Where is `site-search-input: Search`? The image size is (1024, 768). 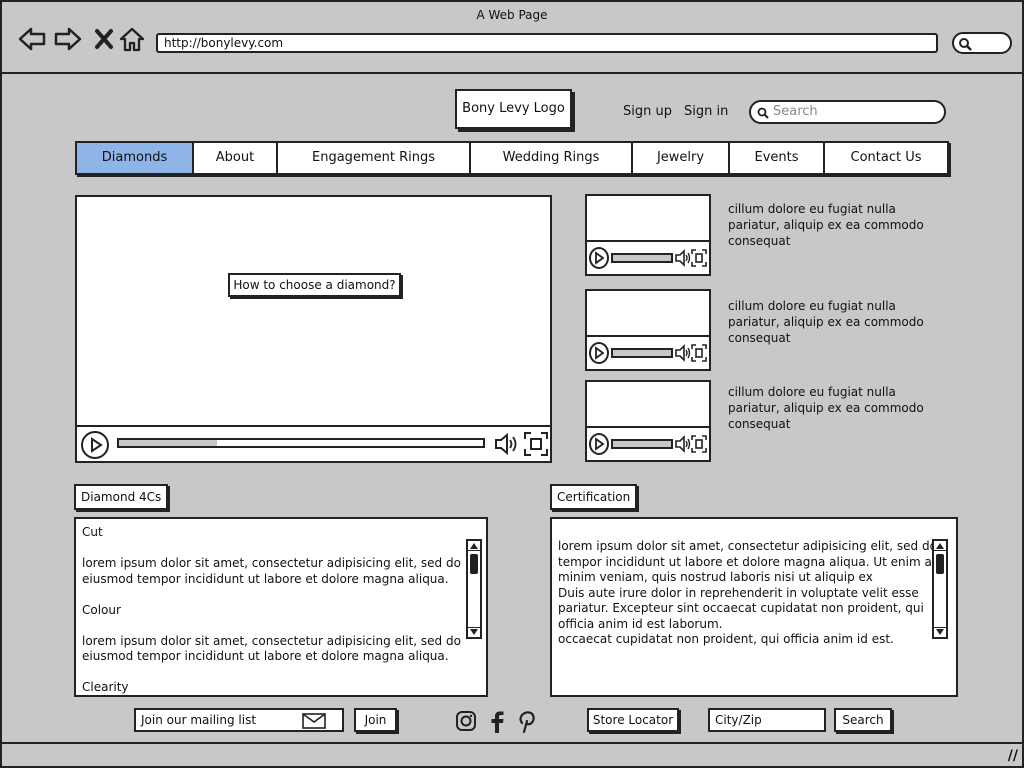
site-search-input: Search is located at coordinates (847, 112).